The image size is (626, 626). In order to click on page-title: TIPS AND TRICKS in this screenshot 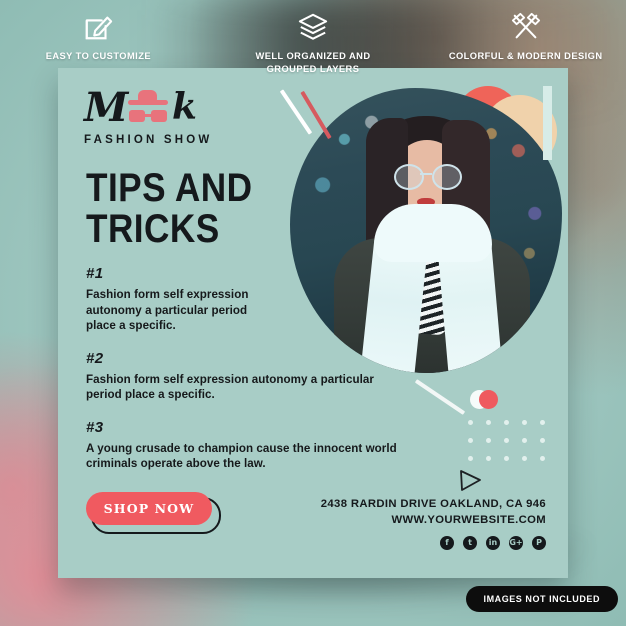, I will do `click(169, 209)`.